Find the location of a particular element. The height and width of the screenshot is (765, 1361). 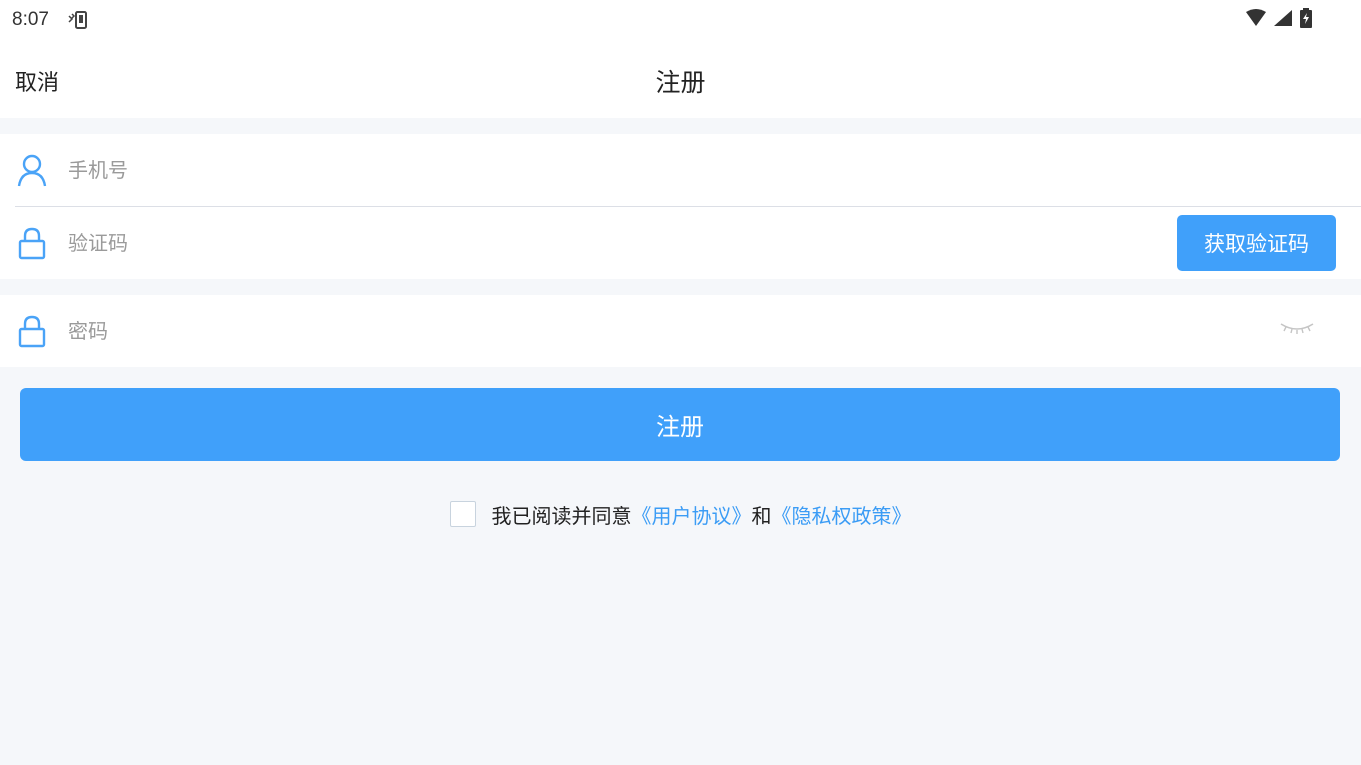

password-row is located at coordinates (680, 331).